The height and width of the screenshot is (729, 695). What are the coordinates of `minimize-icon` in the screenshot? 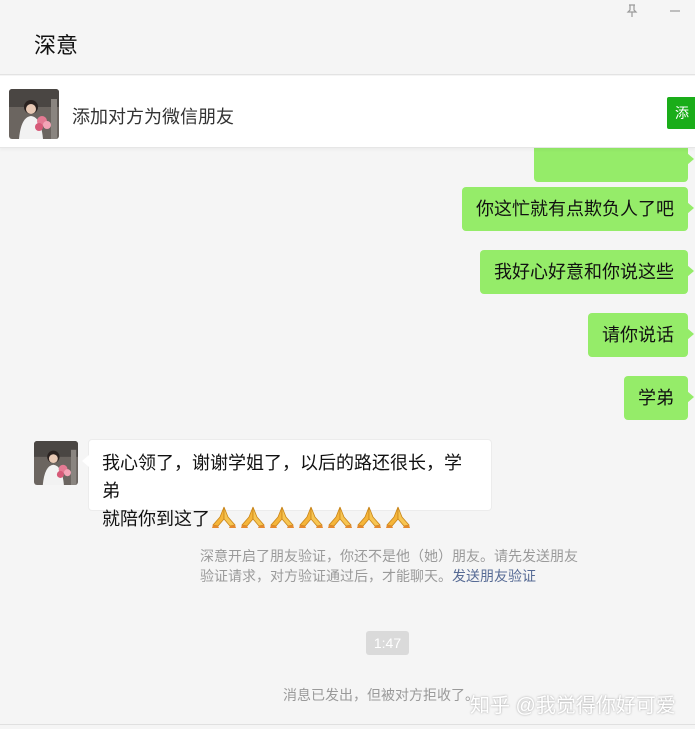 It's located at (675, 14).